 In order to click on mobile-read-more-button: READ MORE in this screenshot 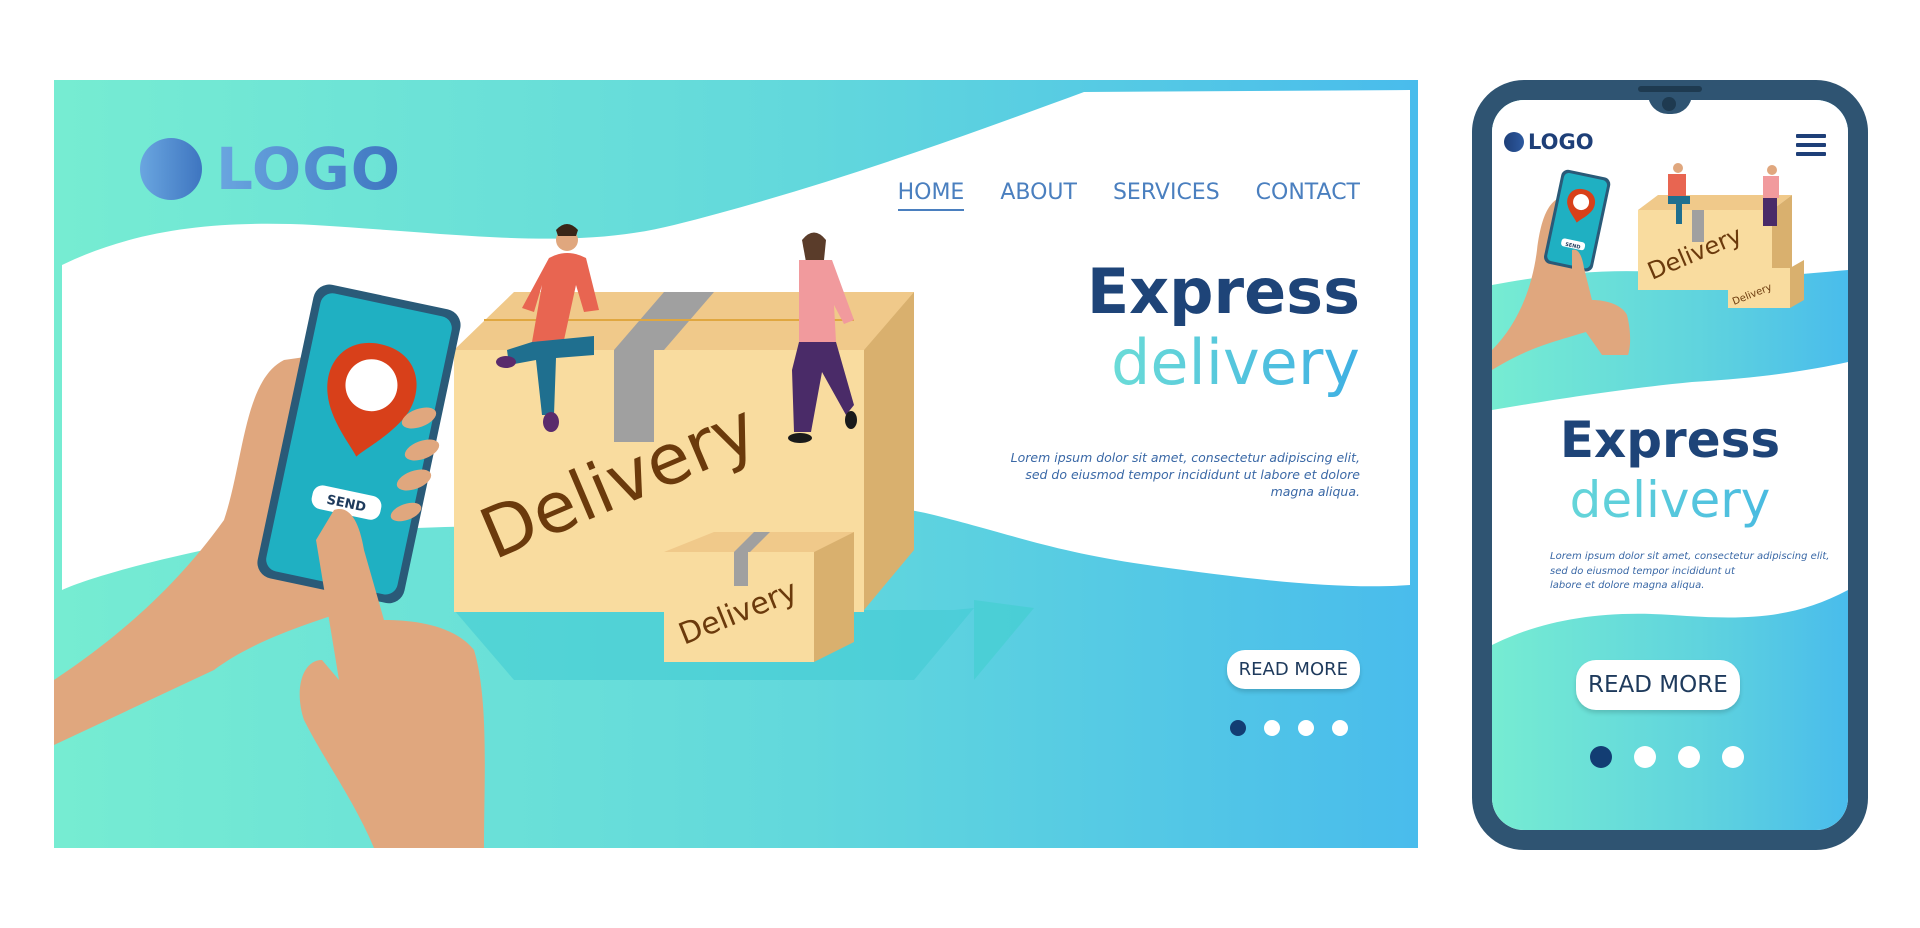, I will do `click(1658, 685)`.